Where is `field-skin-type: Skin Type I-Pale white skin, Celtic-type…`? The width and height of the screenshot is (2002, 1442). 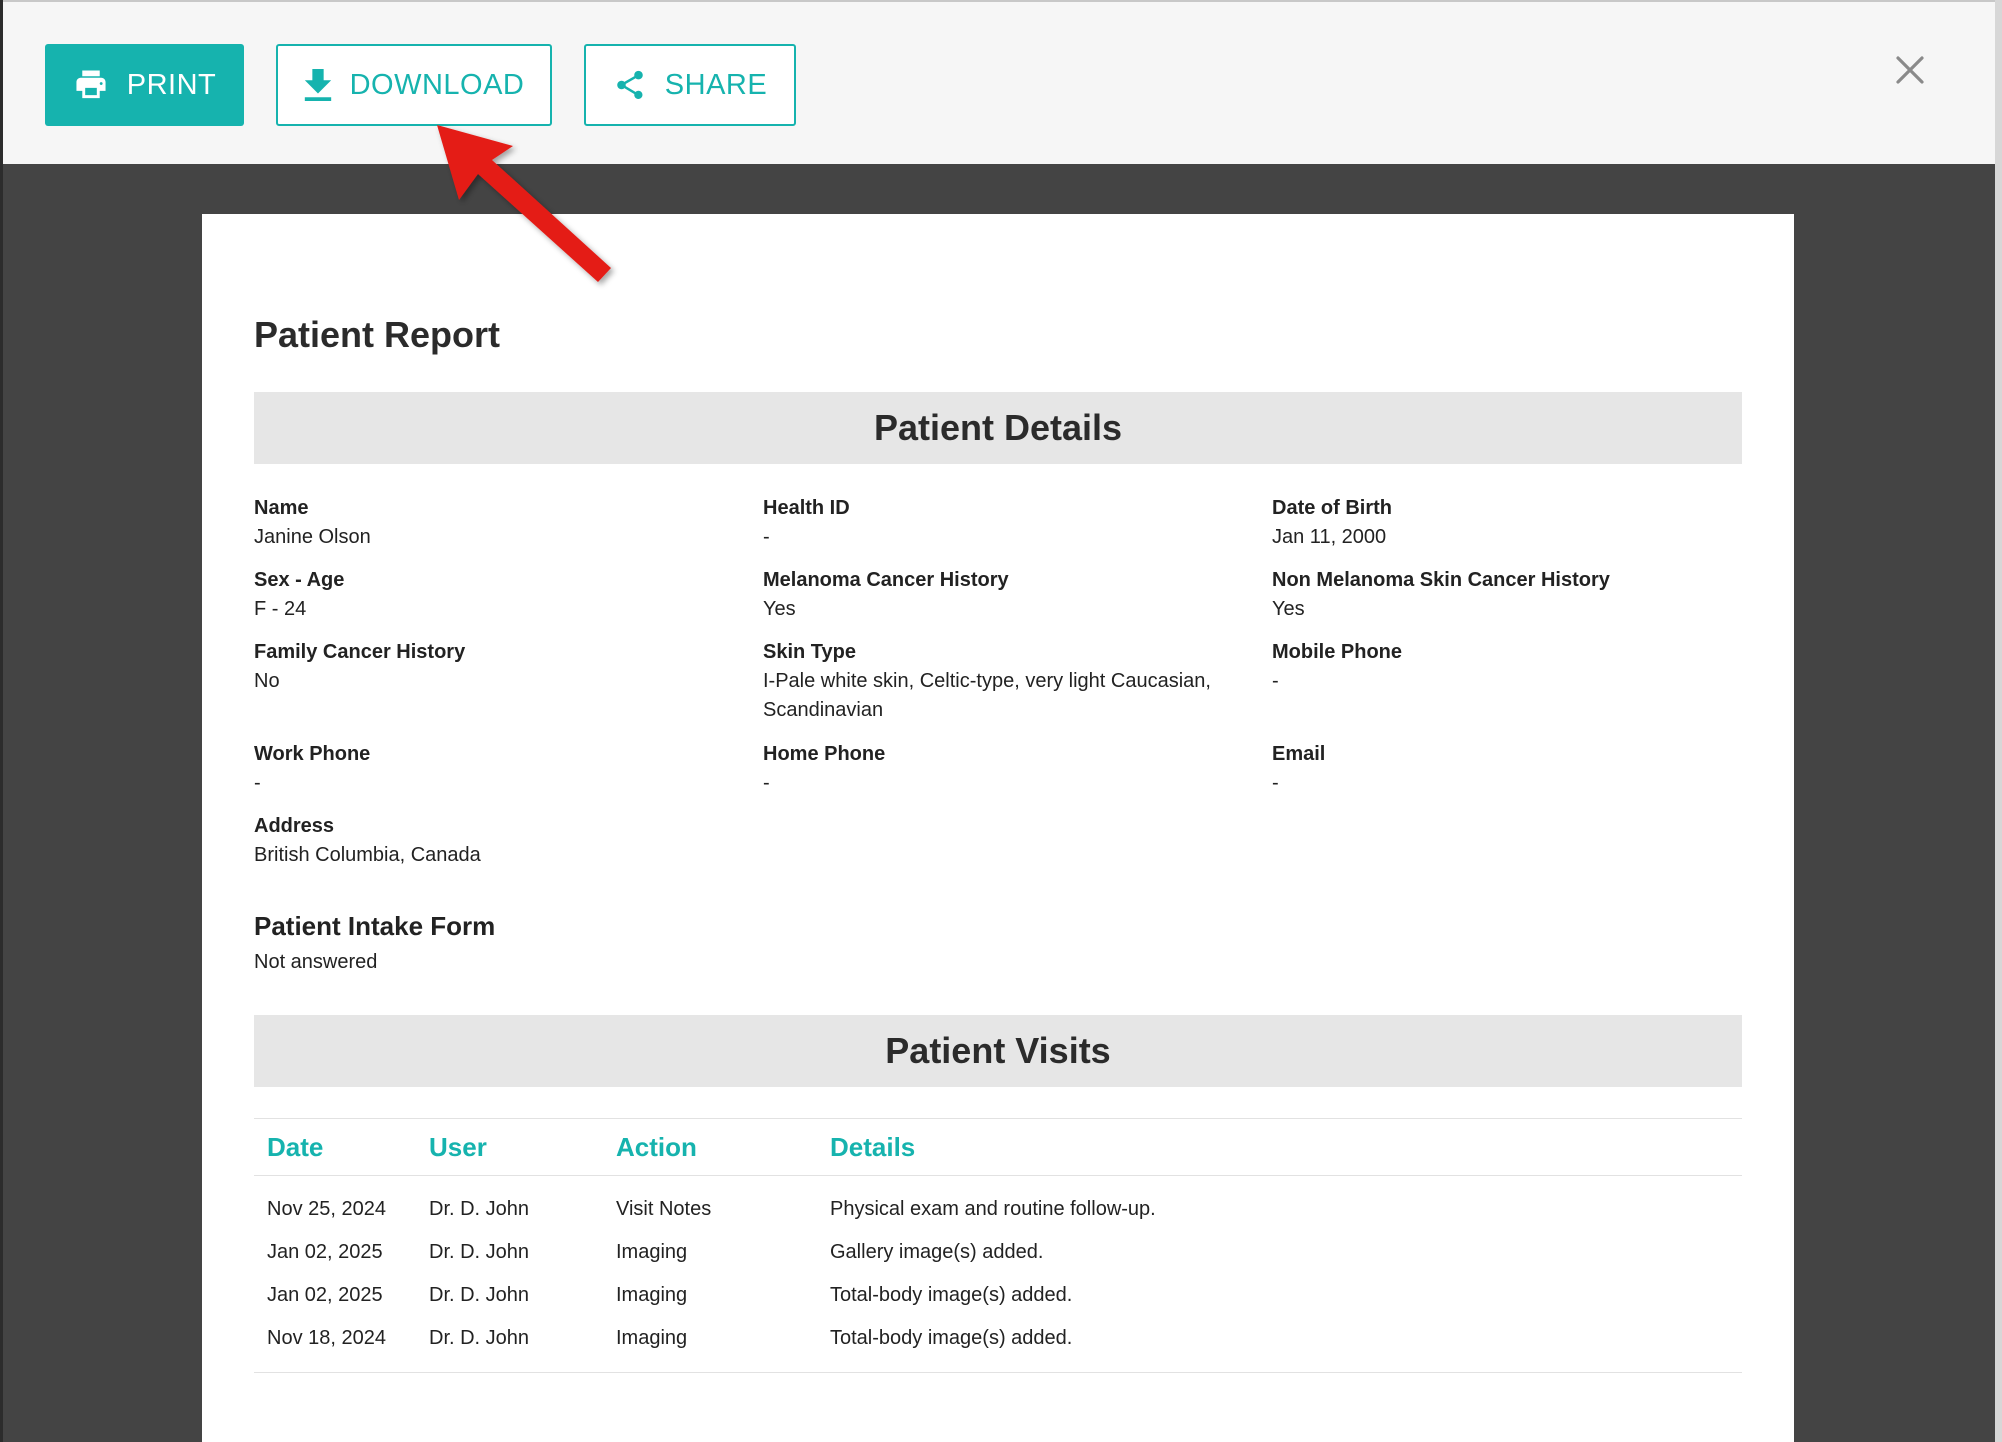
field-skin-type: Skin Type I-Pale white skin, Celtic-type… is located at coordinates (1003, 681).